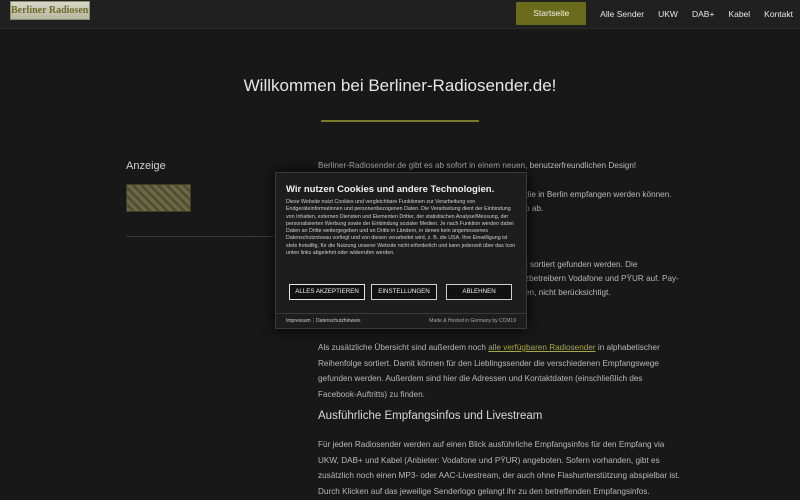  What do you see at coordinates (551, 13) in the screenshot?
I see `nav-startseite: Startseite` at bounding box center [551, 13].